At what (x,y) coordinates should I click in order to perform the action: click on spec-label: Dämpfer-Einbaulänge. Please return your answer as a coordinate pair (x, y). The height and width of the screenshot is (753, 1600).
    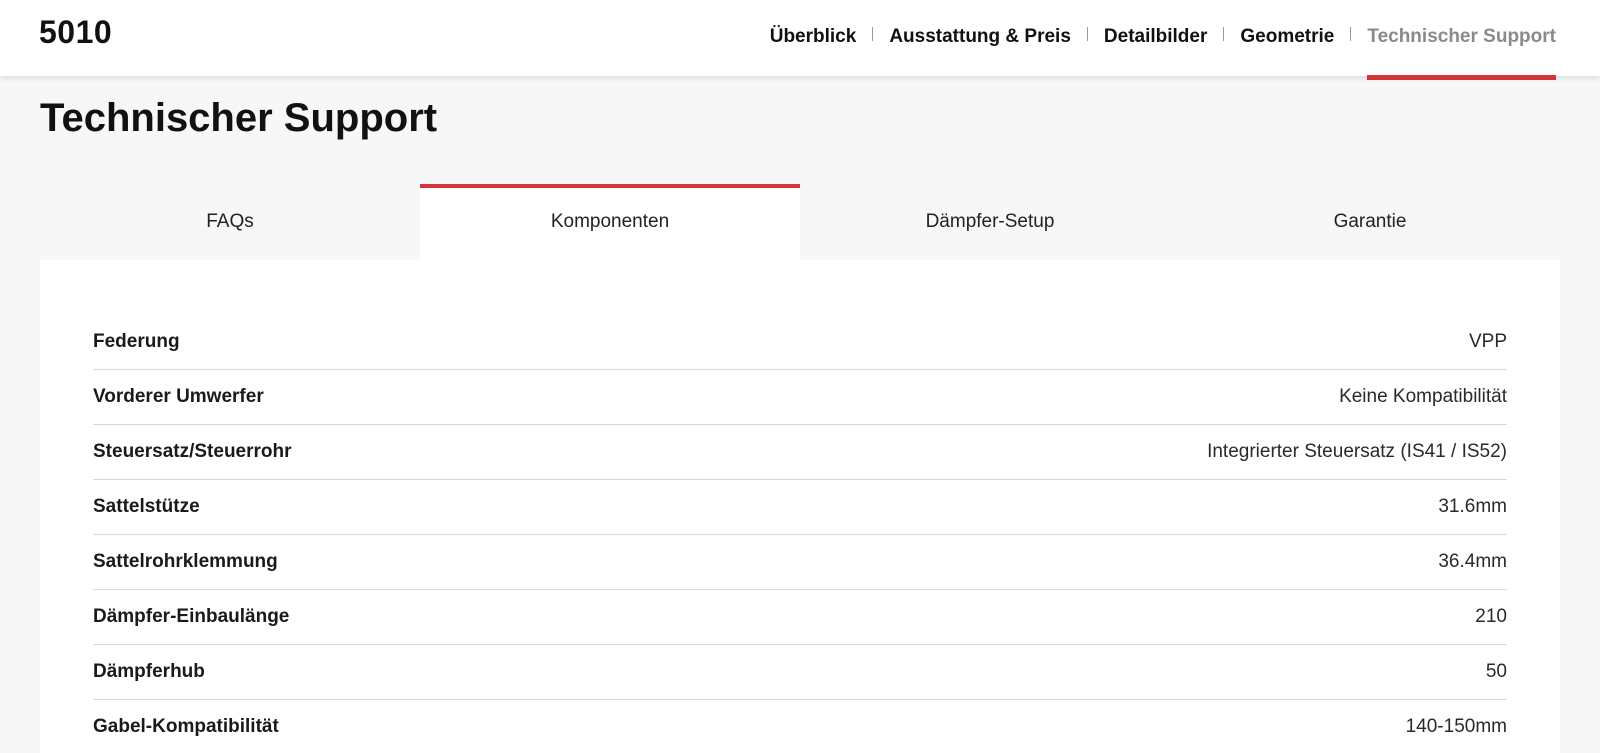
    Looking at the image, I should click on (191, 616).